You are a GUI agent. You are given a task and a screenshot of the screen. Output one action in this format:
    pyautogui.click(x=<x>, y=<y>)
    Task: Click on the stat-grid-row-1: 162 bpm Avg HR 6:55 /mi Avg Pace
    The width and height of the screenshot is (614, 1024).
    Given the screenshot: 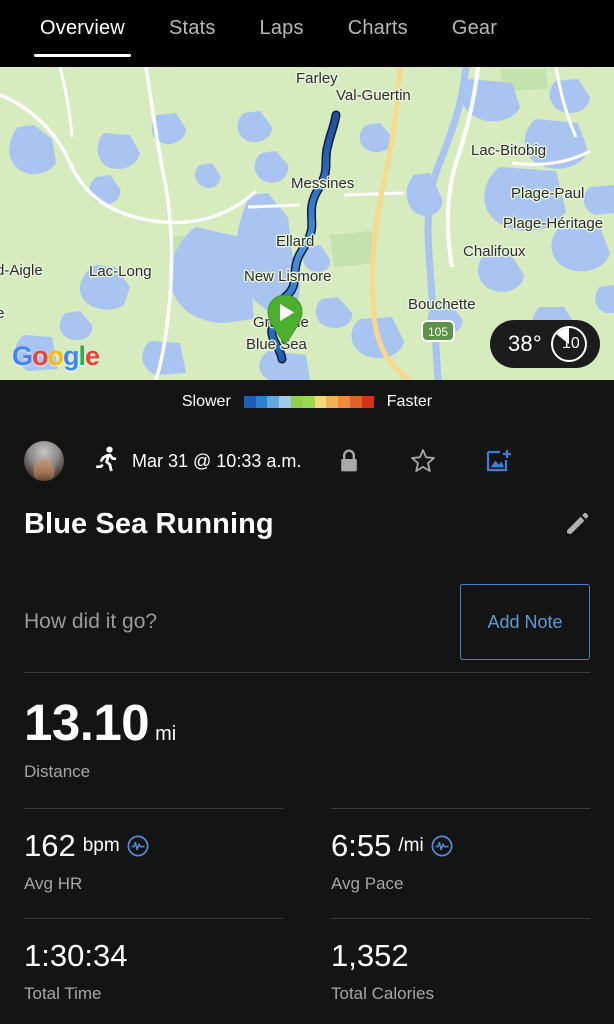 What is the action you would take?
    pyautogui.click(x=307, y=863)
    